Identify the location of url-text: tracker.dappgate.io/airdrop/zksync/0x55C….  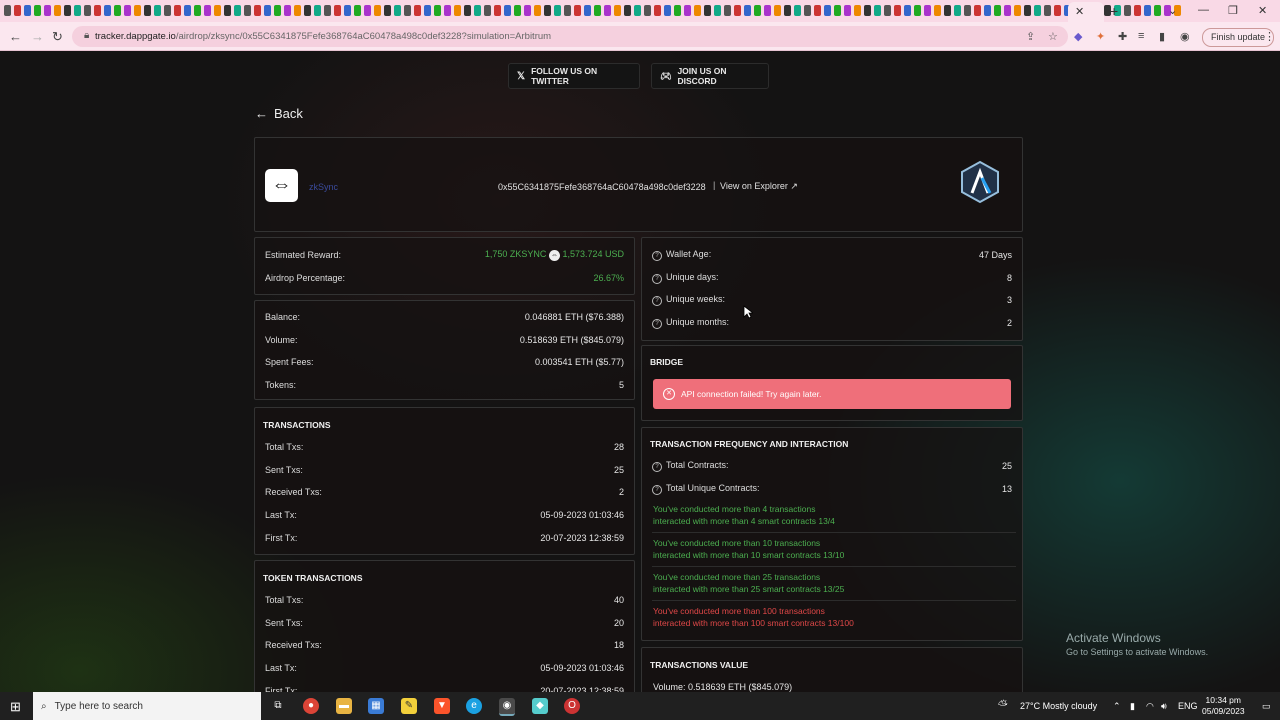
(323, 36).